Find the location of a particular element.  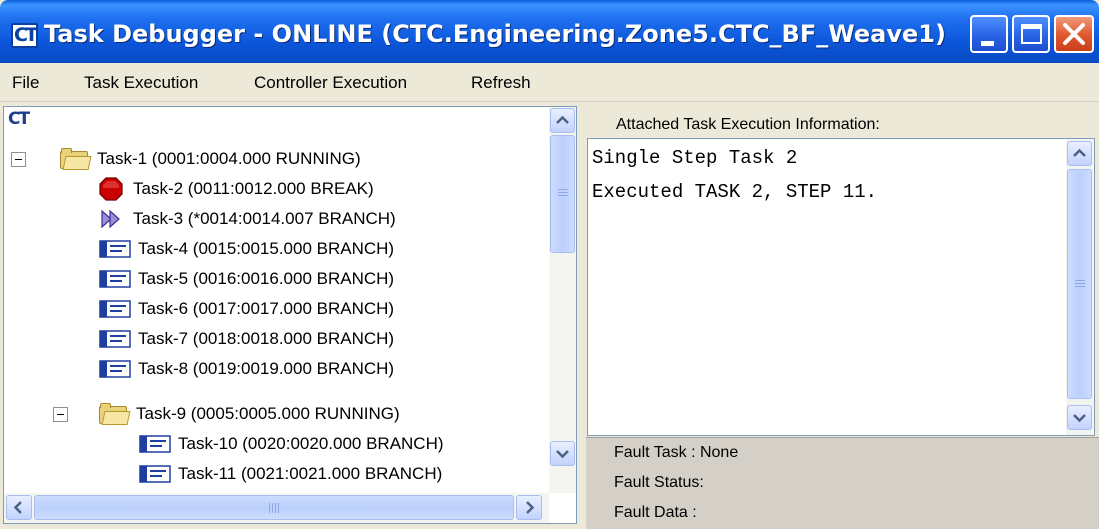

tree-node-task-3: Task-3 (*0014:0014.007 BRANCH) is located at coordinates (247, 219).